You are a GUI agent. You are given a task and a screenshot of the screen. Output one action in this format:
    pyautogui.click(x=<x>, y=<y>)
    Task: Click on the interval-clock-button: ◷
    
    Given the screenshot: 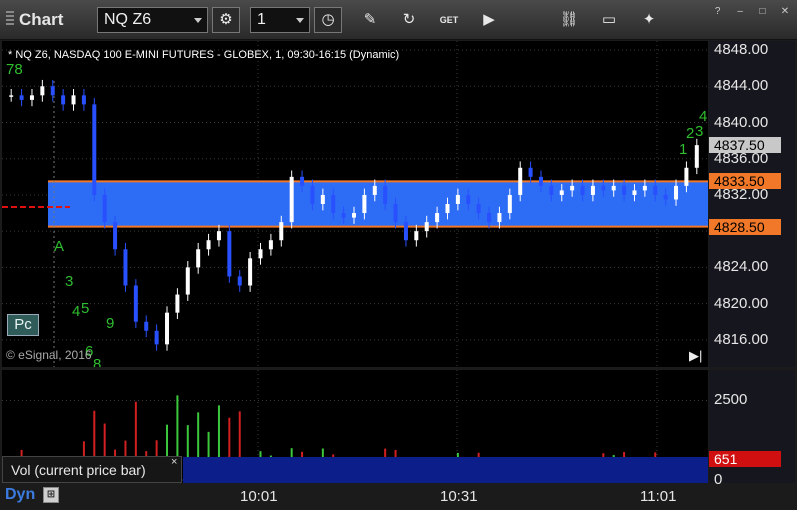 What is the action you would take?
    pyautogui.click(x=328, y=20)
    